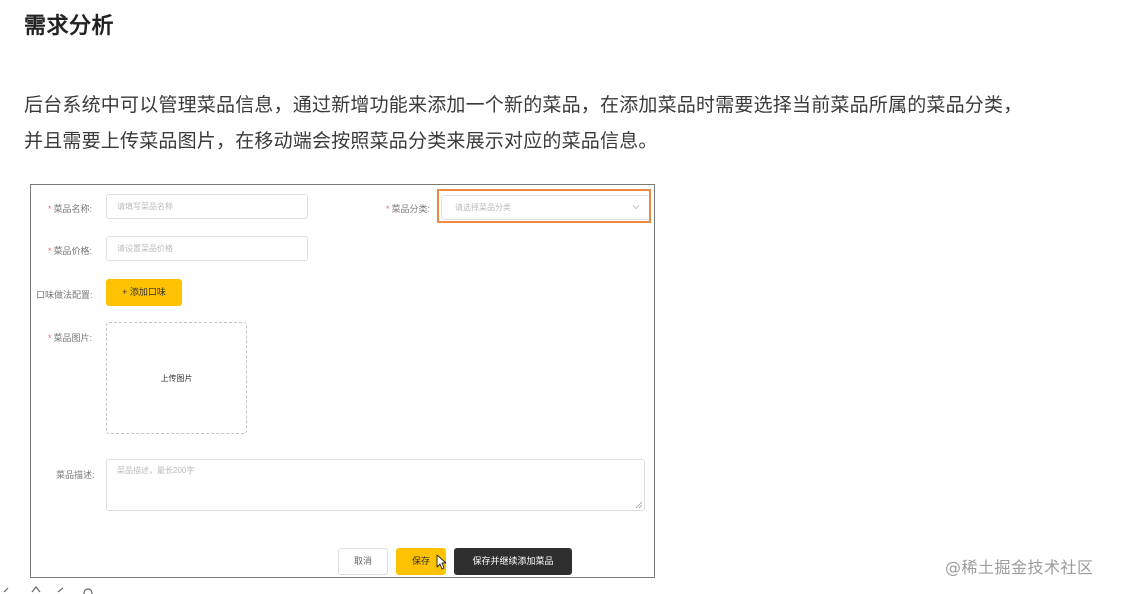 Image resolution: width=1125 pixels, height=594 pixels. What do you see at coordinates (75, 475) in the screenshot?
I see `dish-description-label: 菜品描述:` at bounding box center [75, 475].